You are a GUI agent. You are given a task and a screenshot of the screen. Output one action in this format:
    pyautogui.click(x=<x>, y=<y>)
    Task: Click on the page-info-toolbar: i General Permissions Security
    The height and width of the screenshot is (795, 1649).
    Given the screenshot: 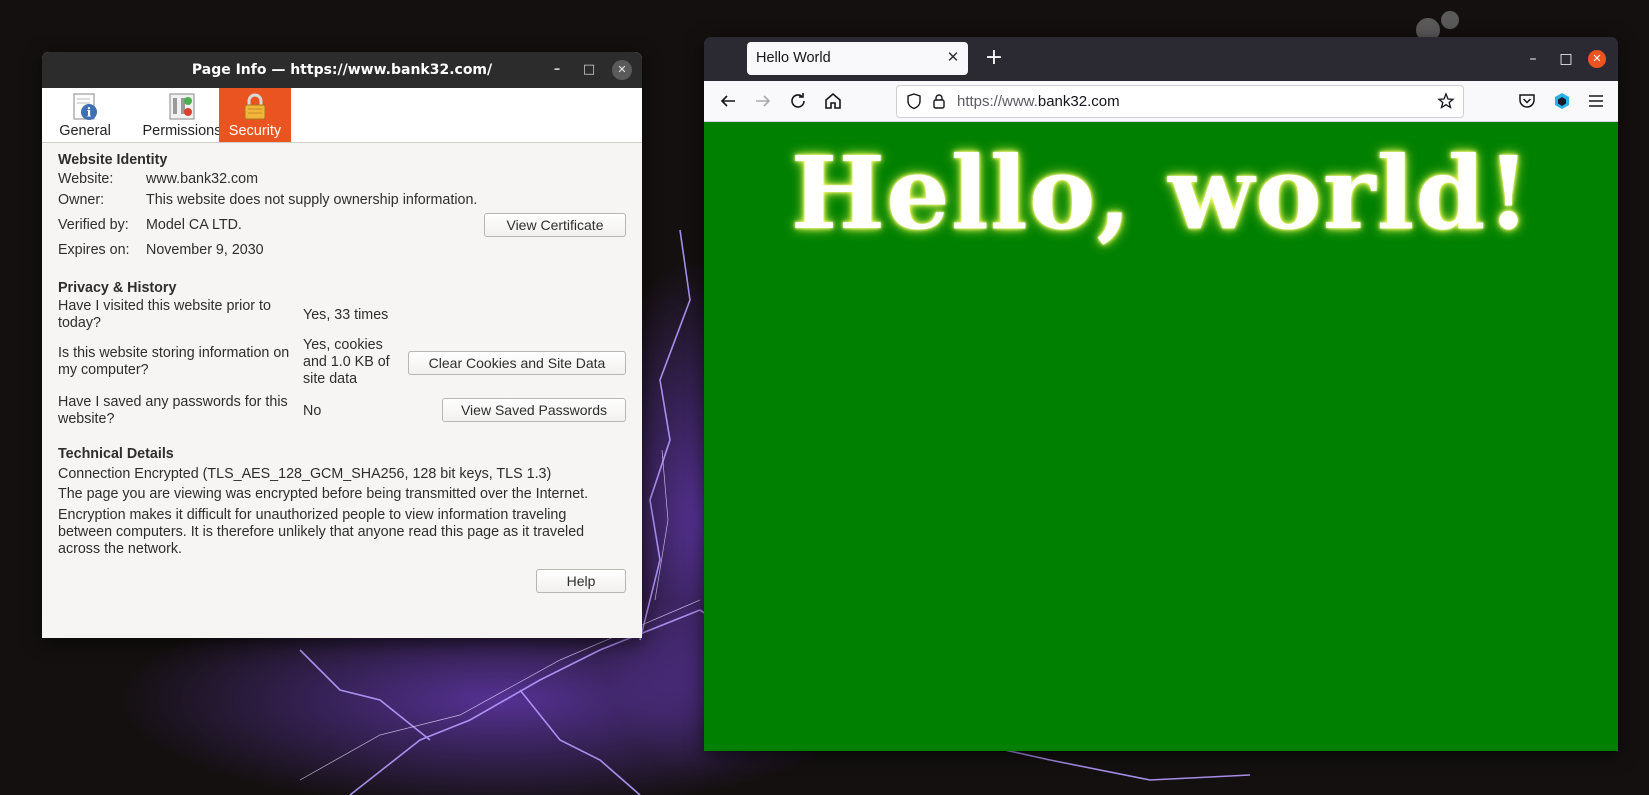 What is the action you would take?
    pyautogui.click(x=342, y=115)
    